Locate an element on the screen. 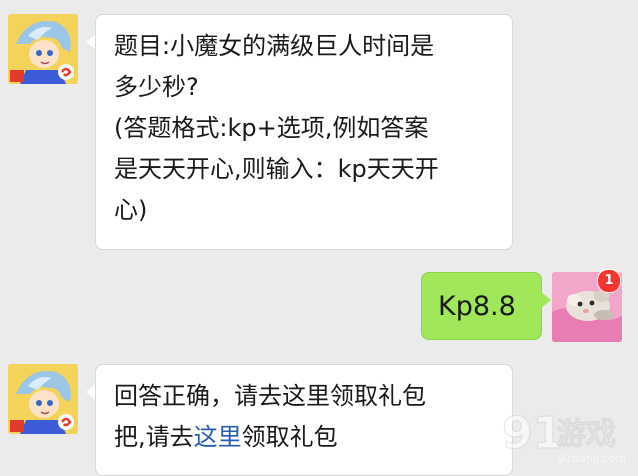 The width and height of the screenshot is (638, 476). watermark-number: 91 is located at coordinates (532, 433).